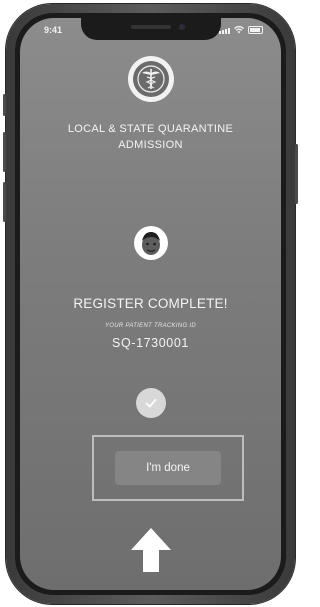  Describe the element at coordinates (150, 137) in the screenshot. I see `page-title: LOCAL & STATE QUARANTINE ADMISSION` at that location.